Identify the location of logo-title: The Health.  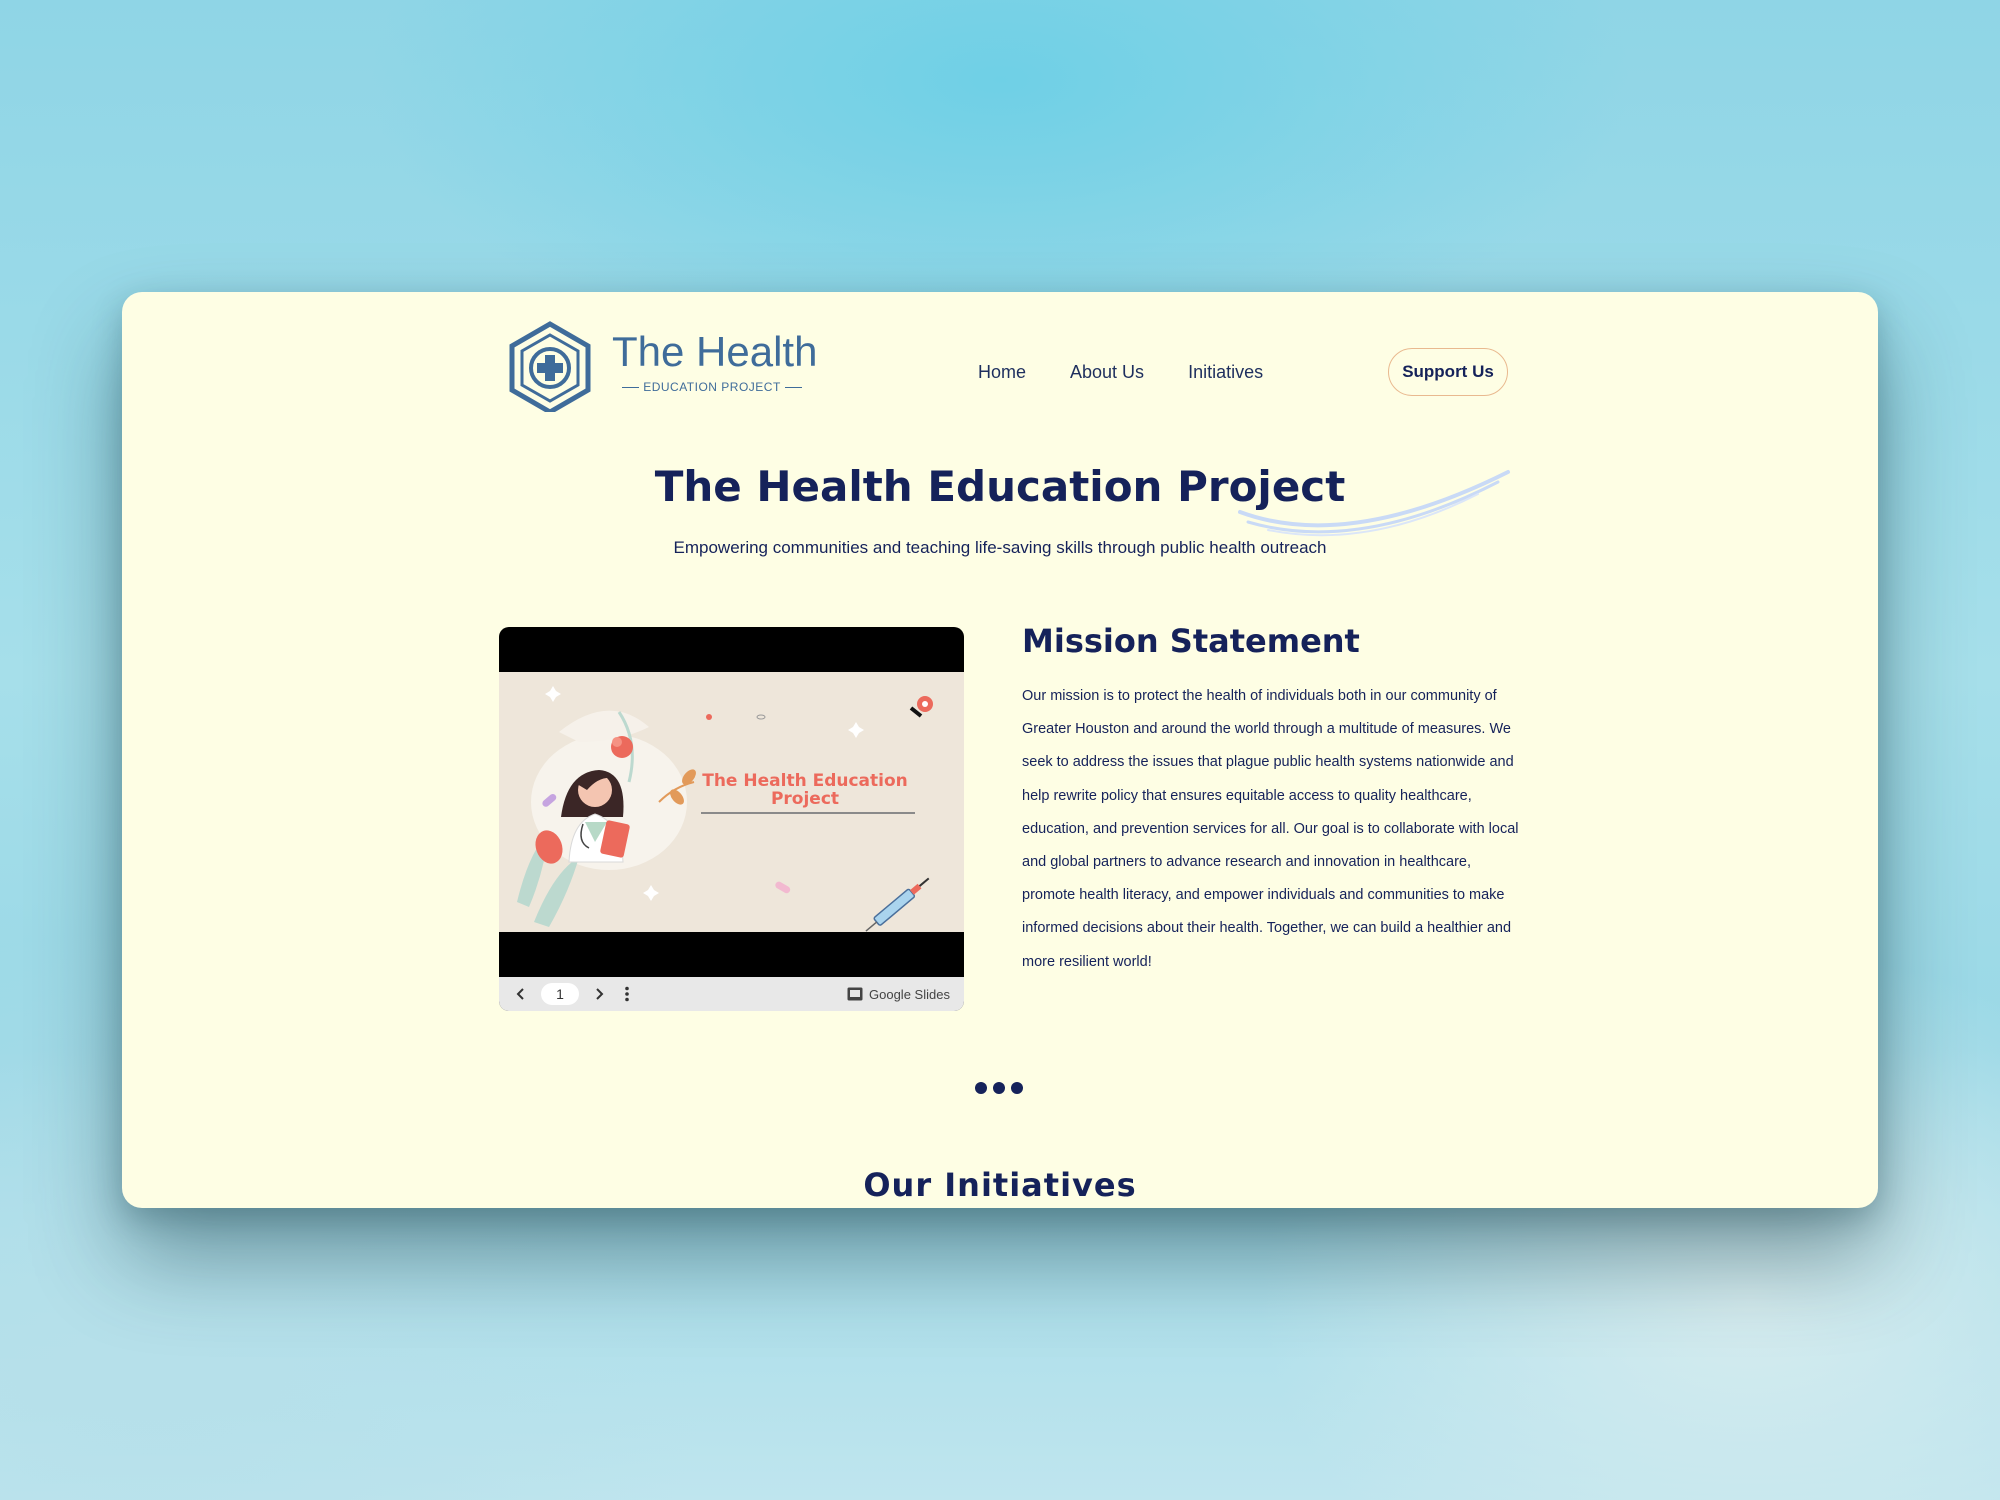
(715, 351).